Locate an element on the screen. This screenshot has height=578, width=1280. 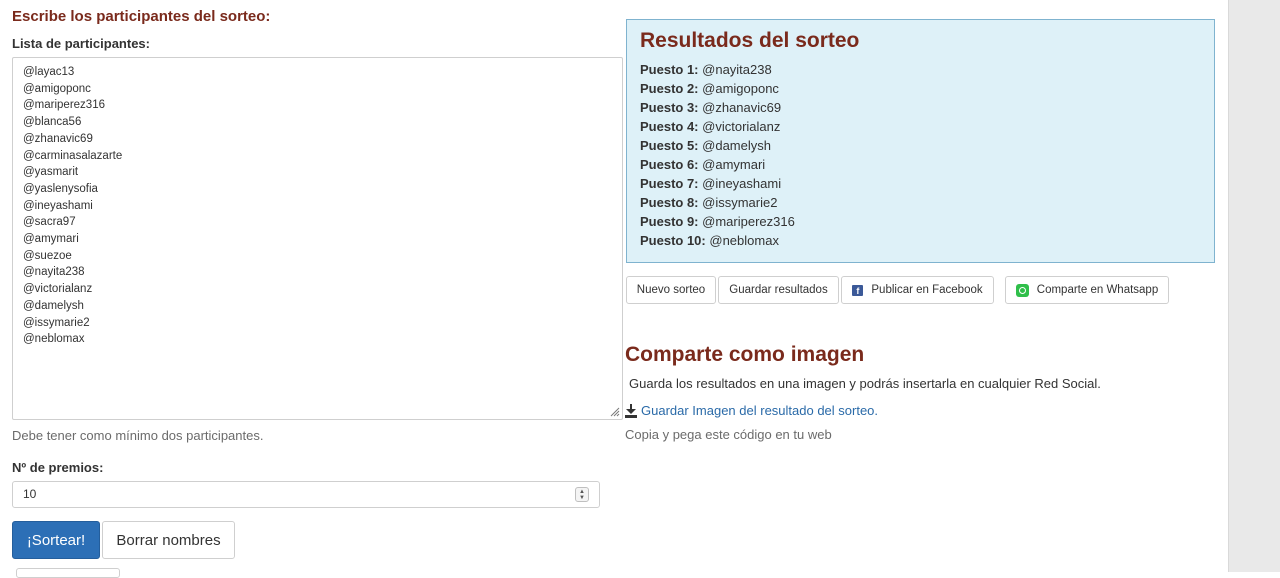
whatsapp-icon is located at coordinates (1022, 290).